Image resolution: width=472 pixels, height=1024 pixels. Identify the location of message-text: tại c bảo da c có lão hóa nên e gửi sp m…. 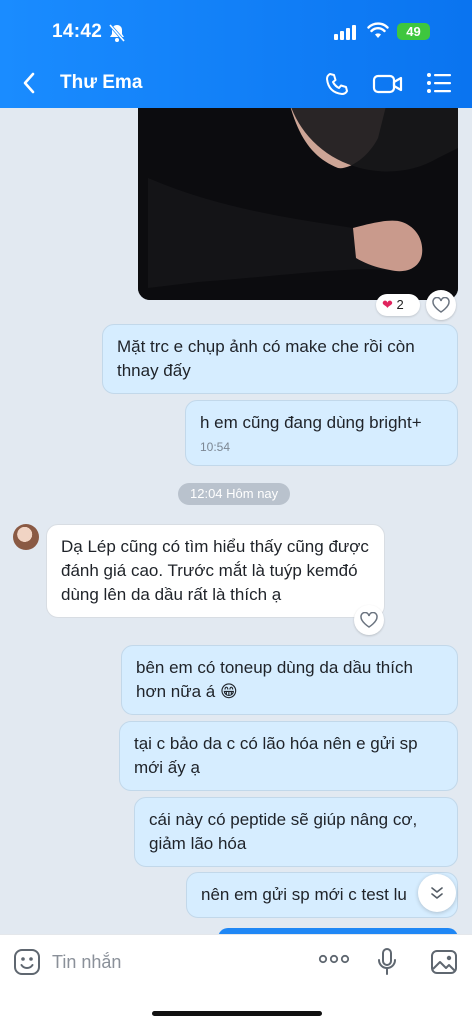
(276, 755).